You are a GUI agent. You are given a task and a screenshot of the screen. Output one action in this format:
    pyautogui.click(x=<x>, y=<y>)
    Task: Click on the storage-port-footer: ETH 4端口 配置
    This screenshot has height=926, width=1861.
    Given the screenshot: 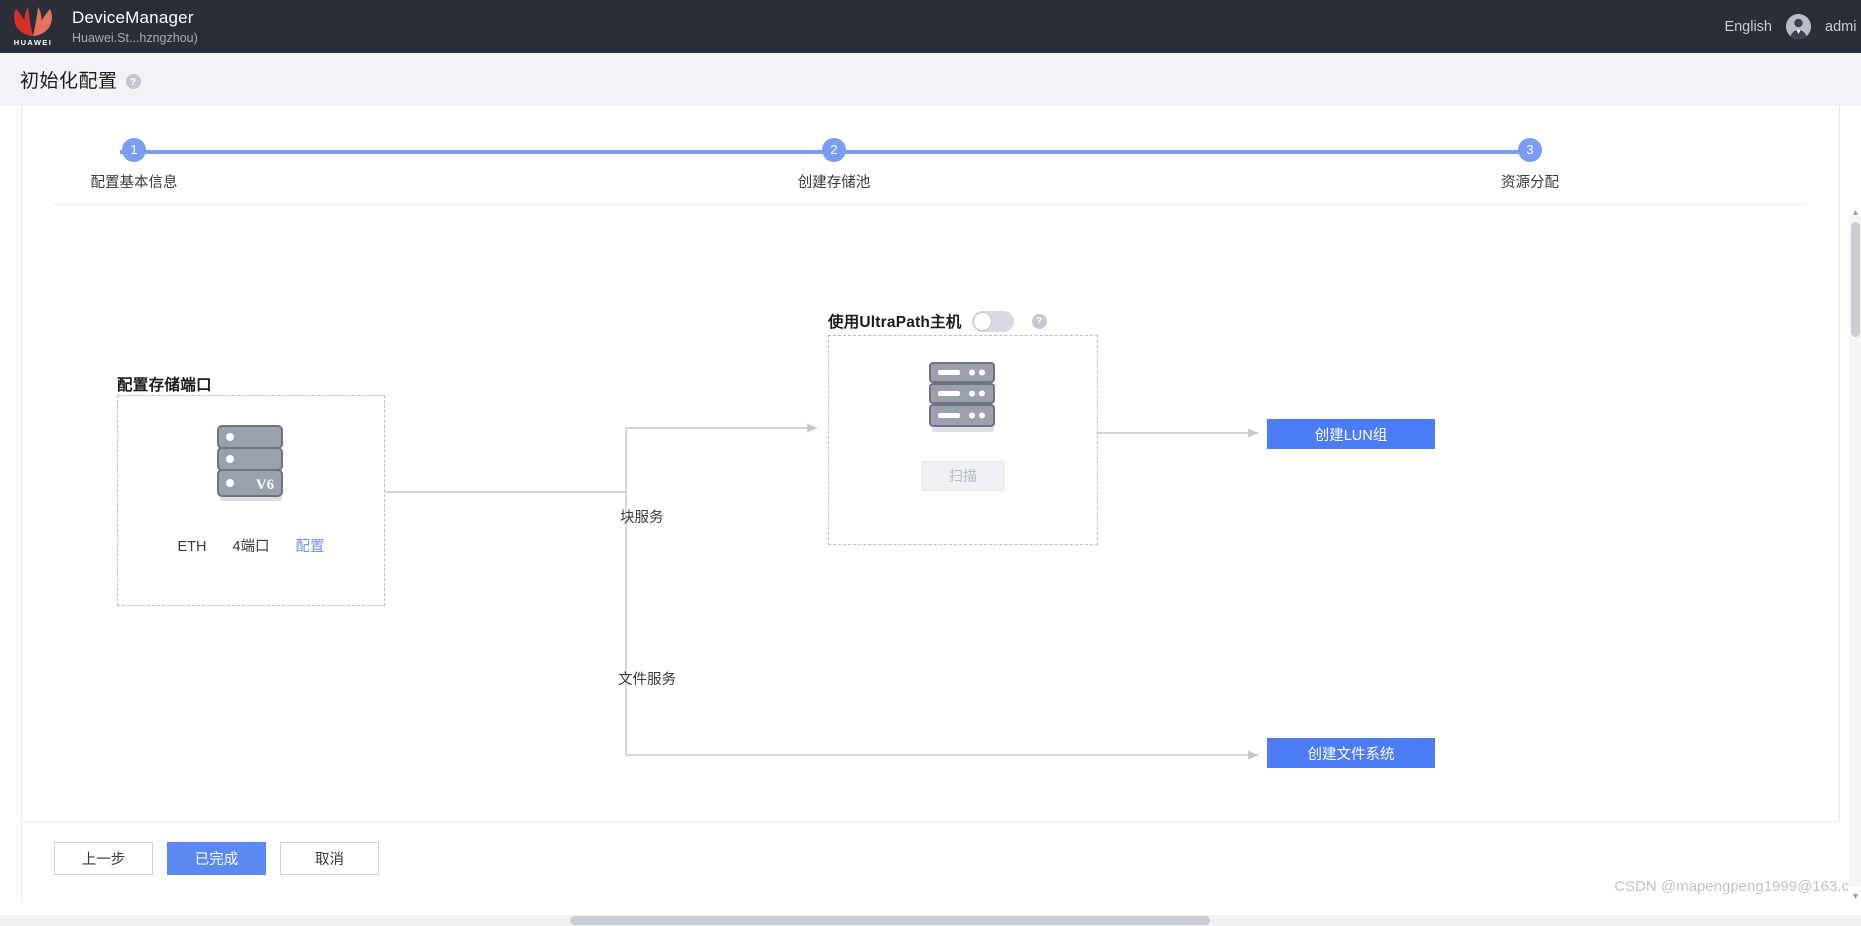 What is the action you would take?
    pyautogui.click(x=251, y=545)
    